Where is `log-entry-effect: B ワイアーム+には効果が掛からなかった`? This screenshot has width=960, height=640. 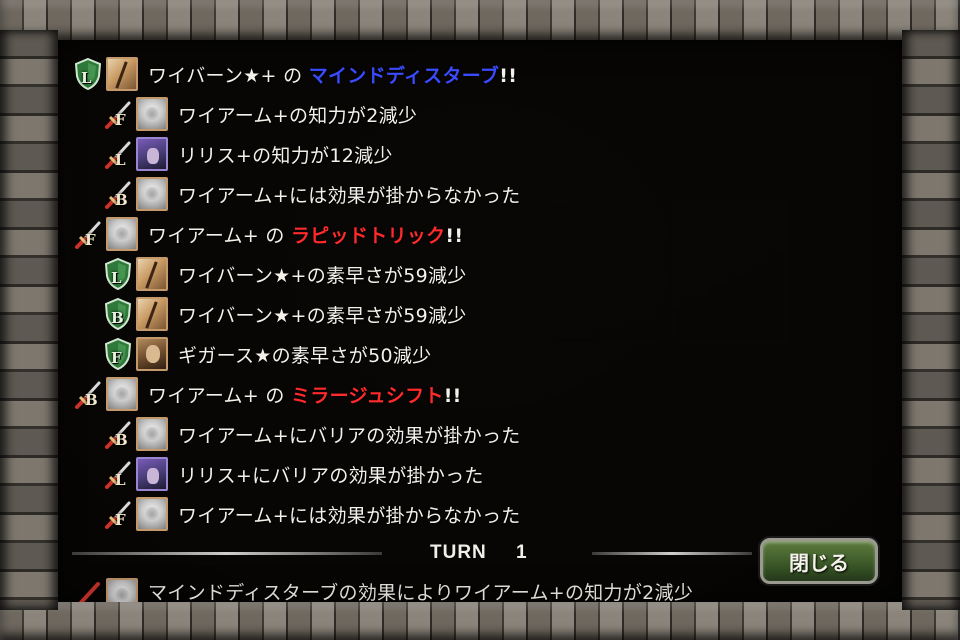 log-entry-effect: B ワイアーム+には効果が掛からなかった is located at coordinates (311, 194).